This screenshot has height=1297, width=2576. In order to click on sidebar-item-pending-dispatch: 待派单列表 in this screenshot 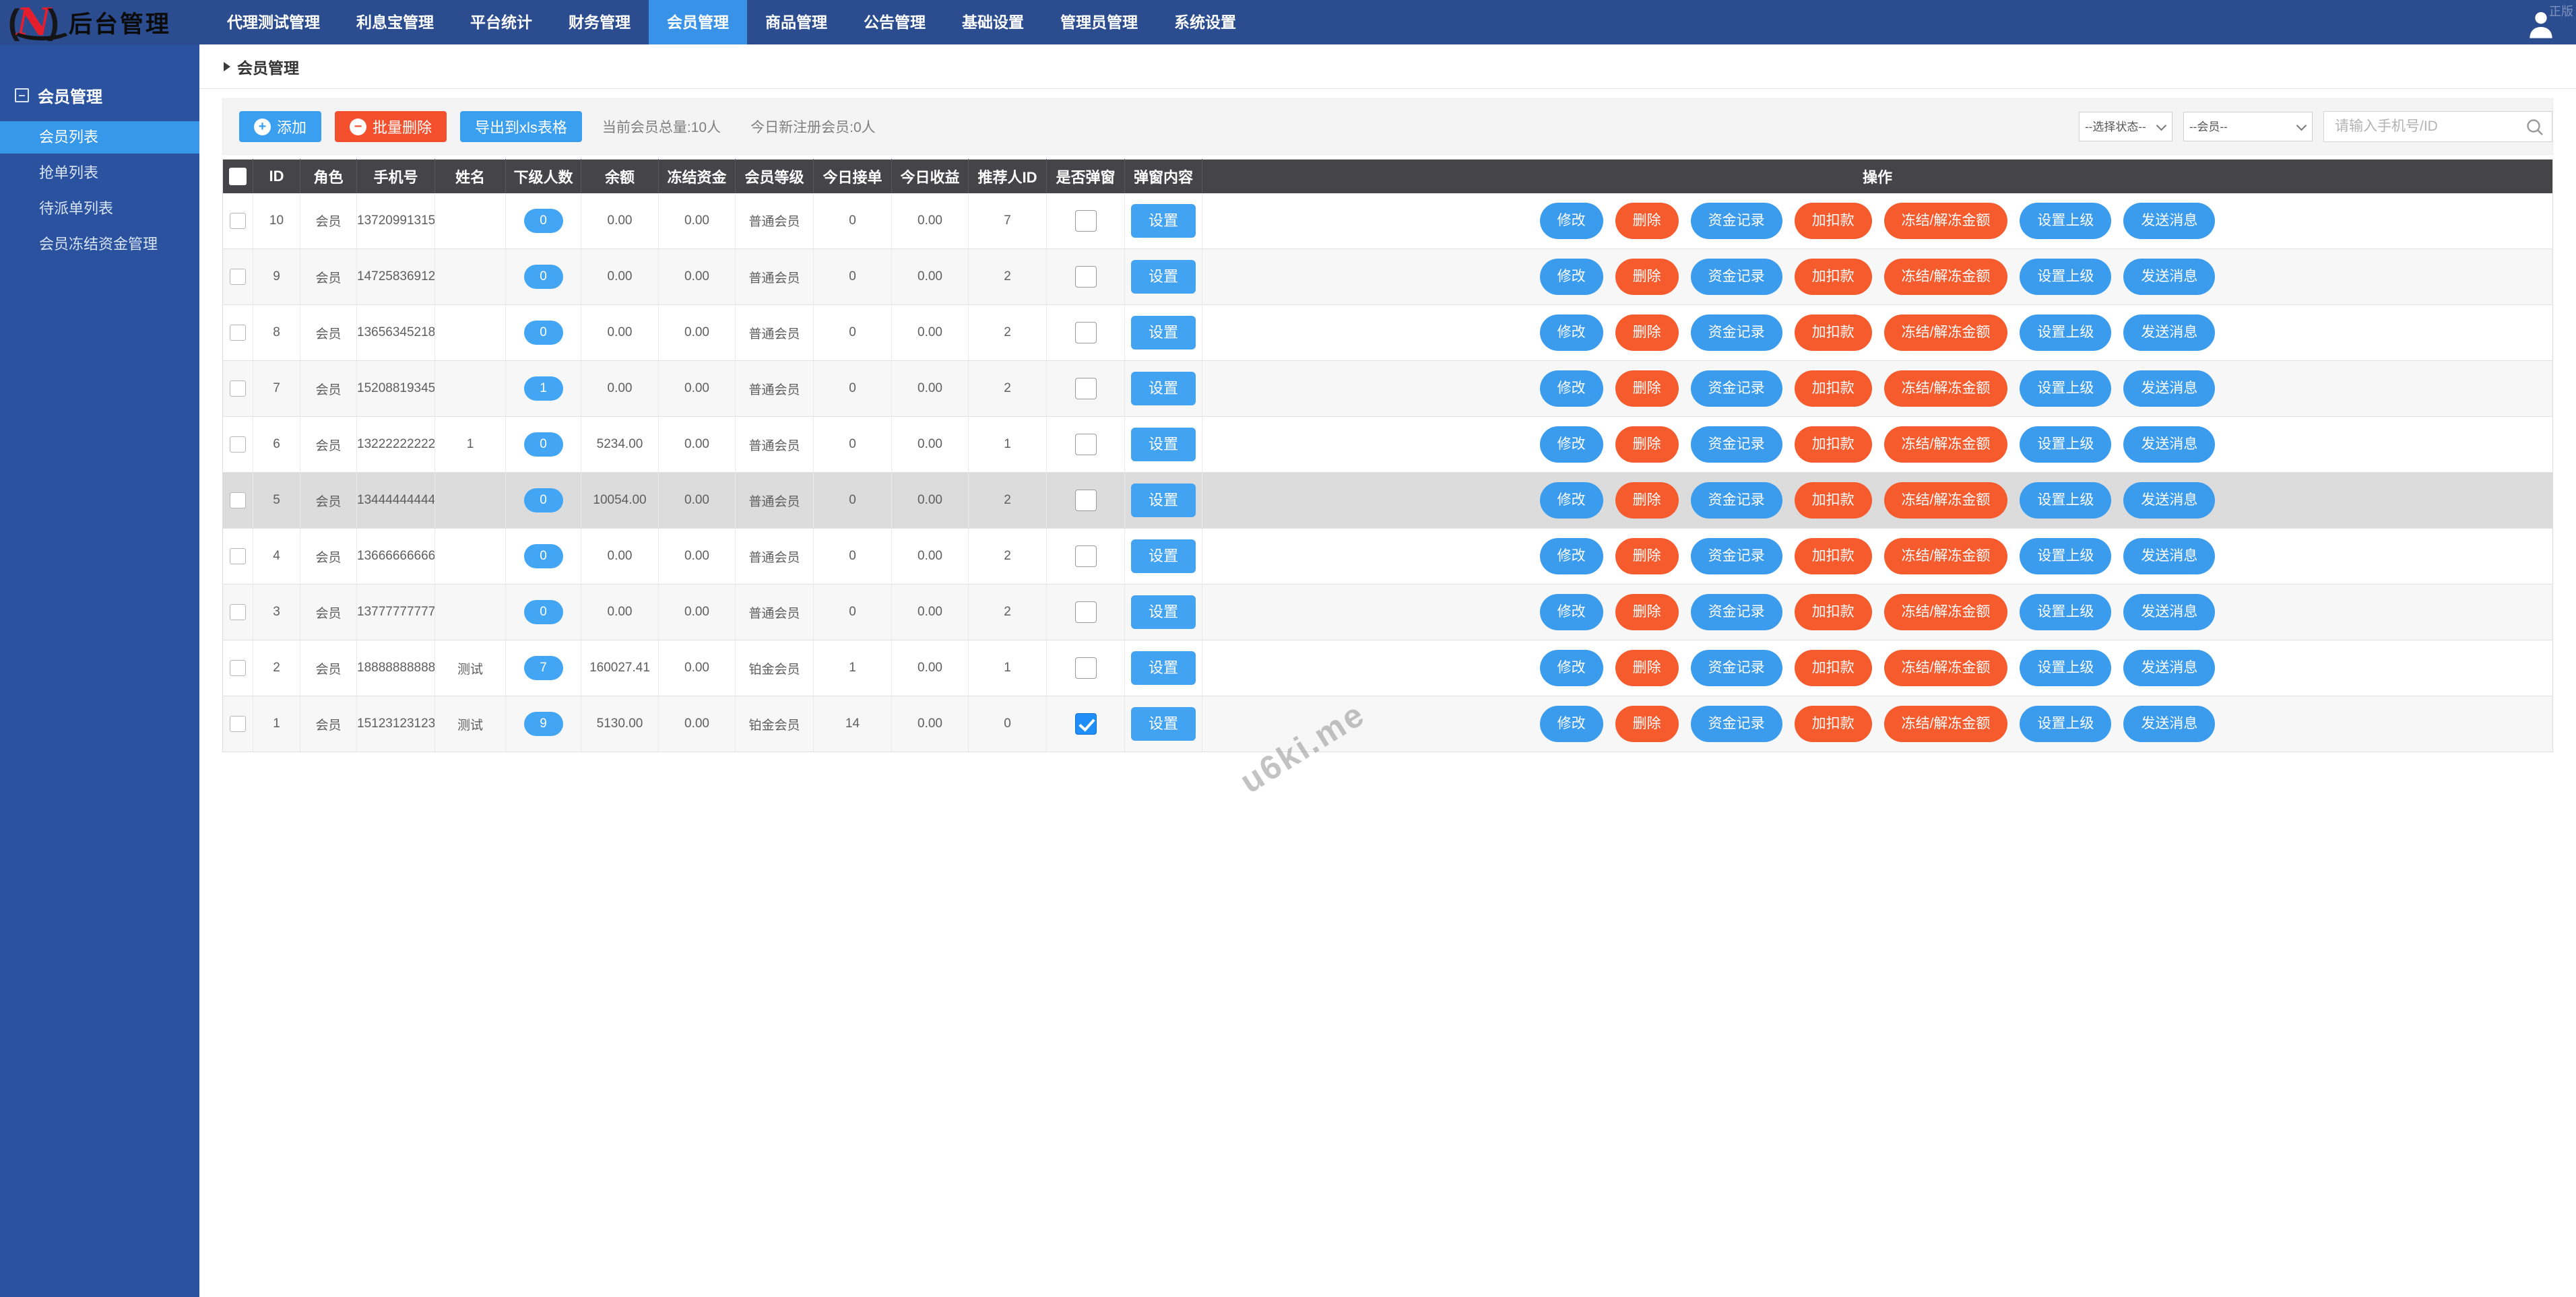, I will do `click(100, 209)`.